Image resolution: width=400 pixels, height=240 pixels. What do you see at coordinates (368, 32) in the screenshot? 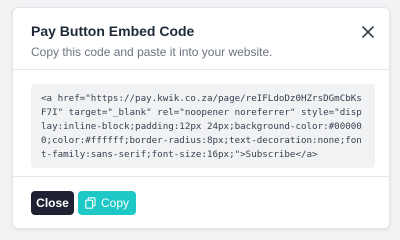
I see `close-icon` at bounding box center [368, 32].